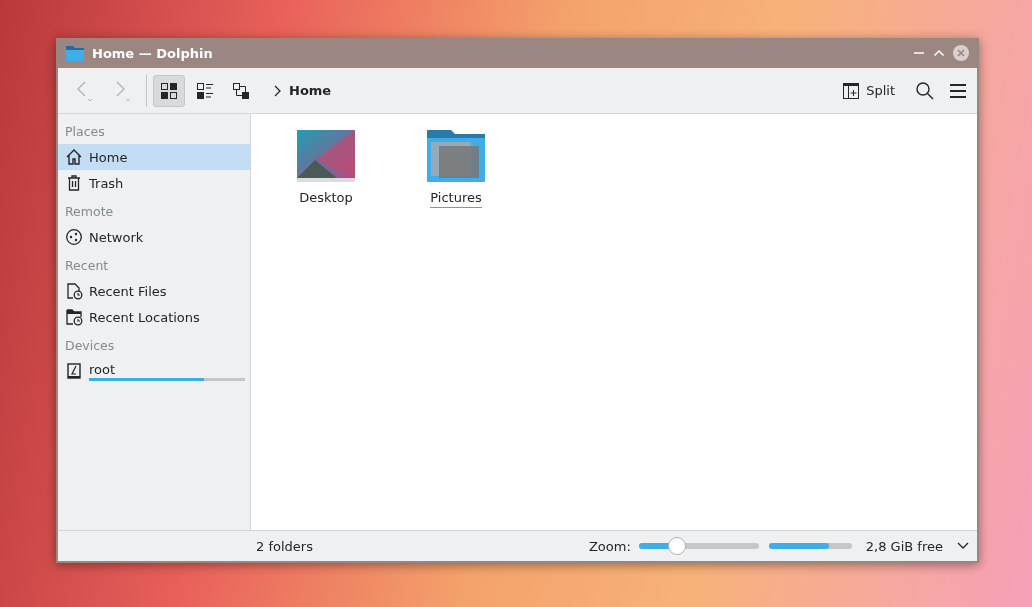  Describe the element at coordinates (868, 90) in the screenshot. I see `split-button: Split` at that location.